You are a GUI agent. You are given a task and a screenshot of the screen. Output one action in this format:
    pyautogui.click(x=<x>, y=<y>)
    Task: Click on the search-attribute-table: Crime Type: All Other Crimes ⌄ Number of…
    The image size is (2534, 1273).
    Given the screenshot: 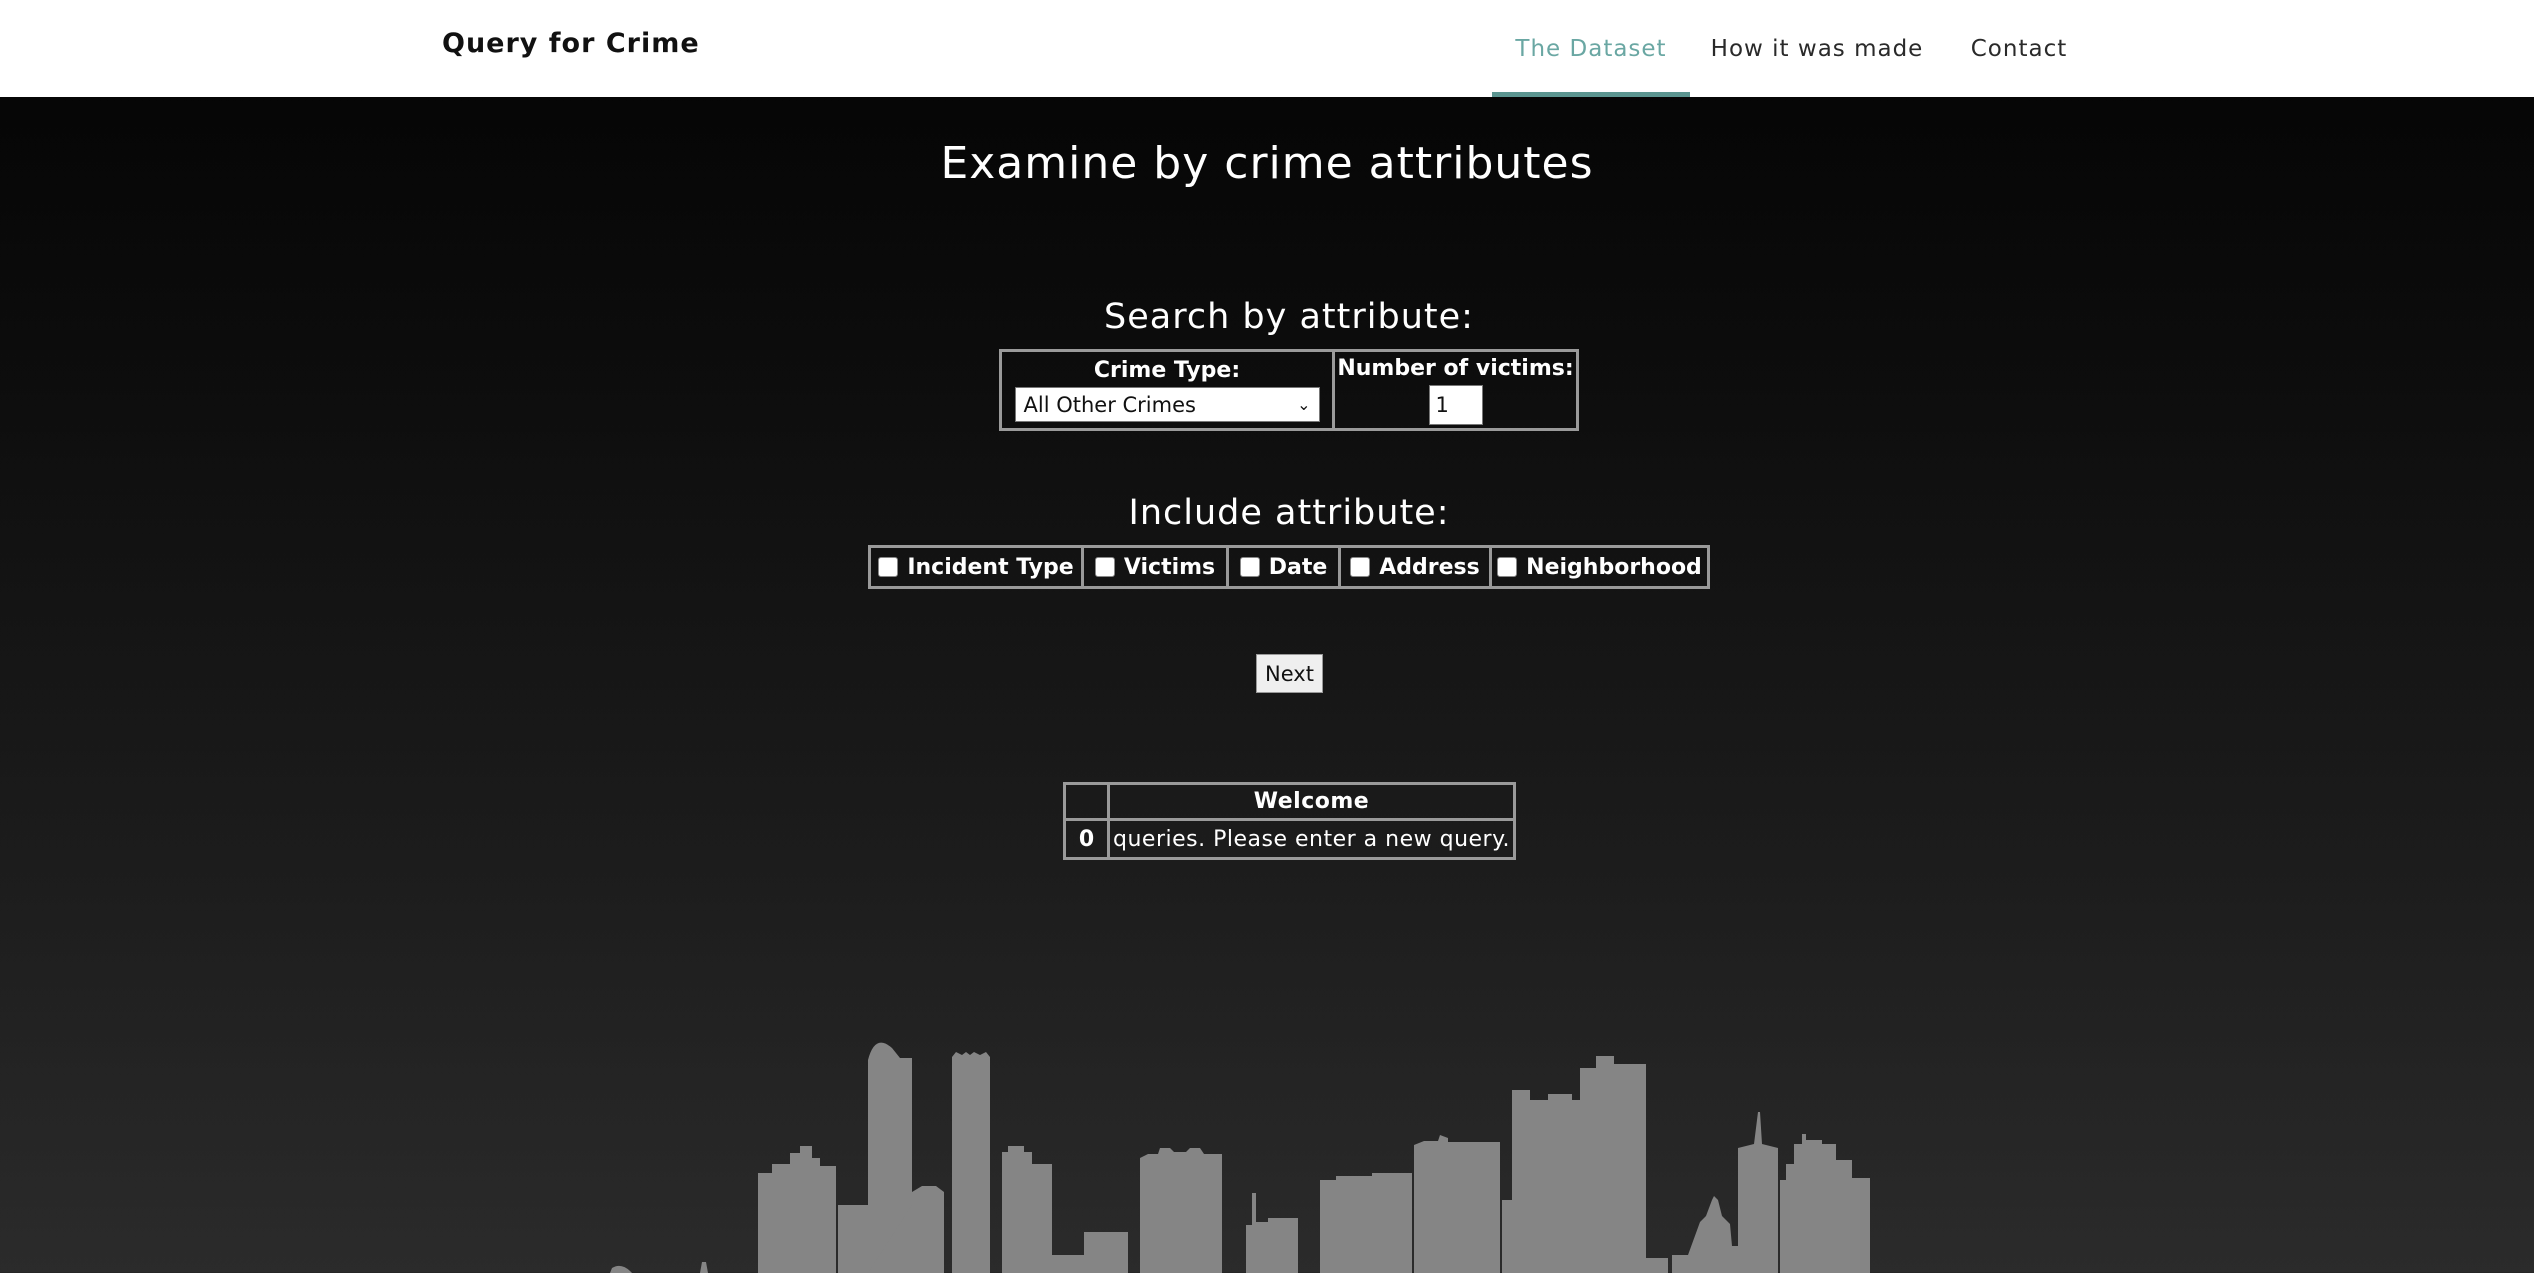 What is the action you would take?
    pyautogui.click(x=1289, y=390)
    